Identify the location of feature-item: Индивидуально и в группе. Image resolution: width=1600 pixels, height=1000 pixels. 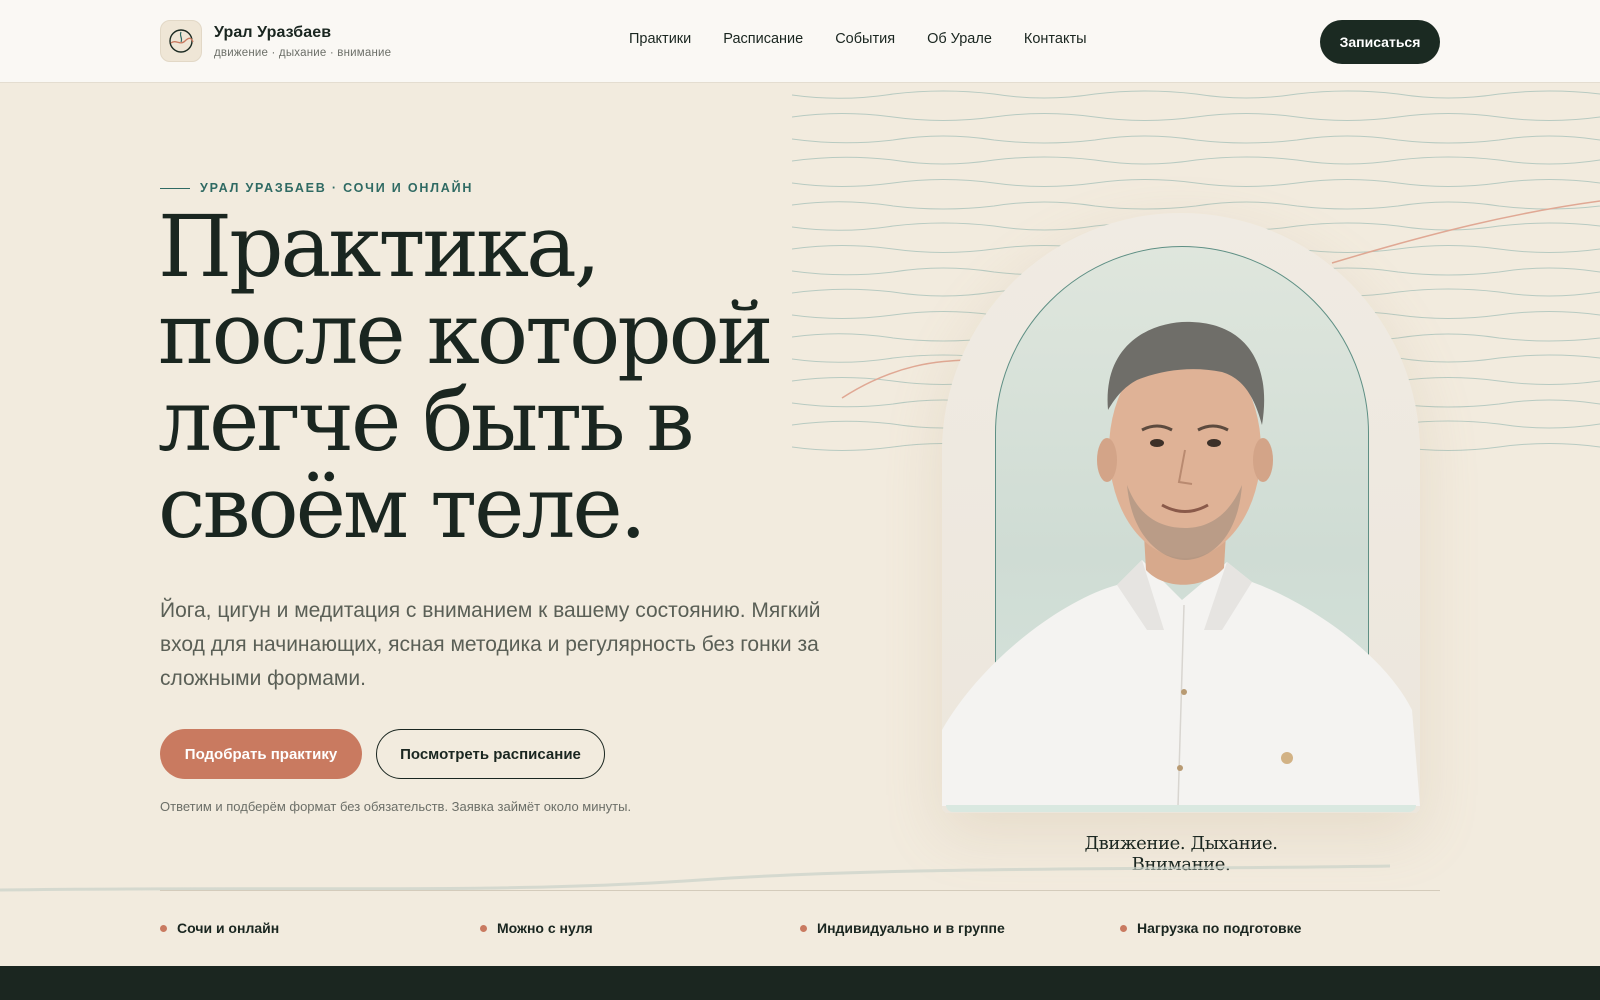
(960, 928).